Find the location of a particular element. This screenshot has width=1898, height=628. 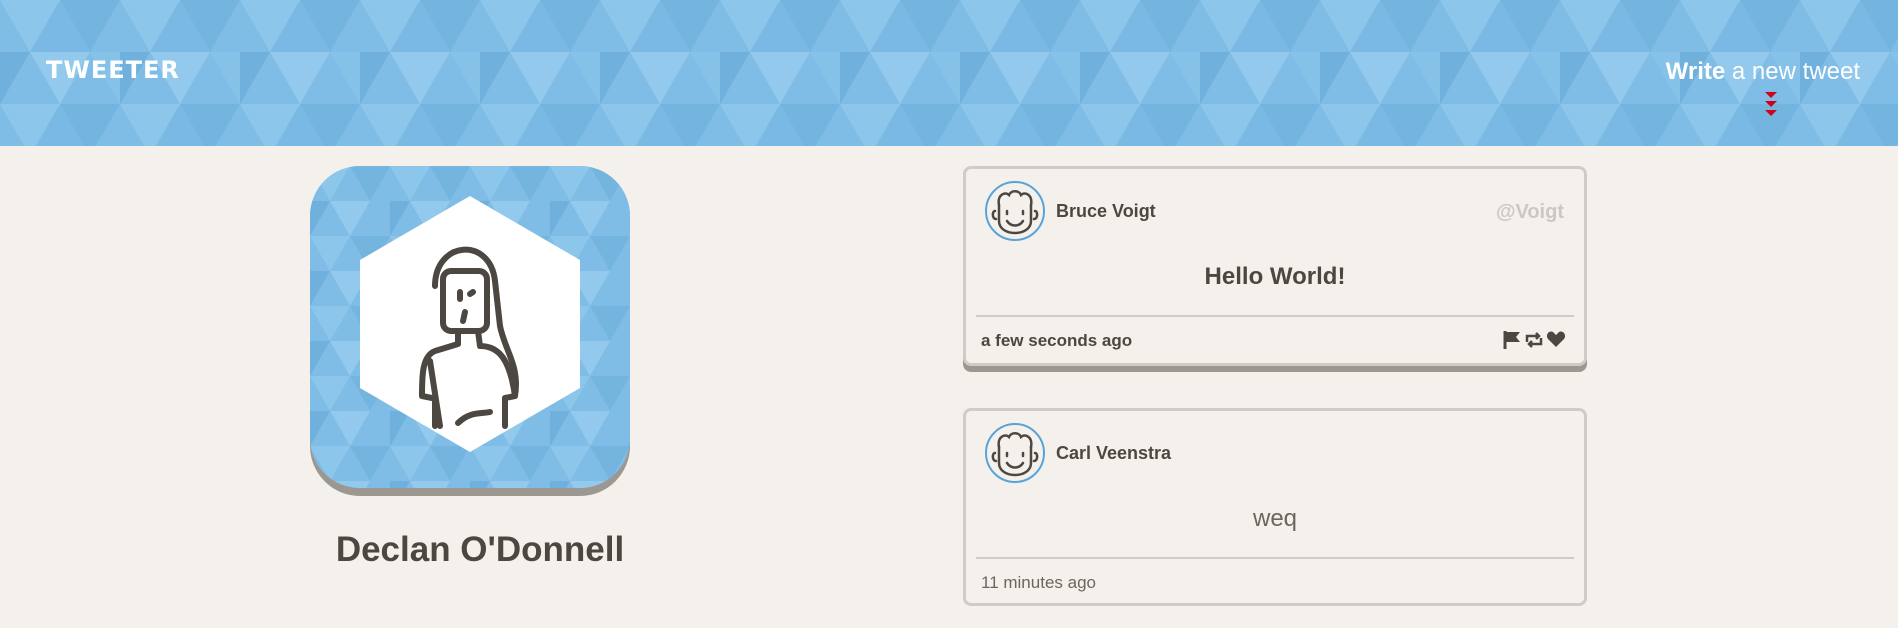

tweet-card: Carl Veenstra weq 11 minutes ago is located at coordinates (1275, 507).